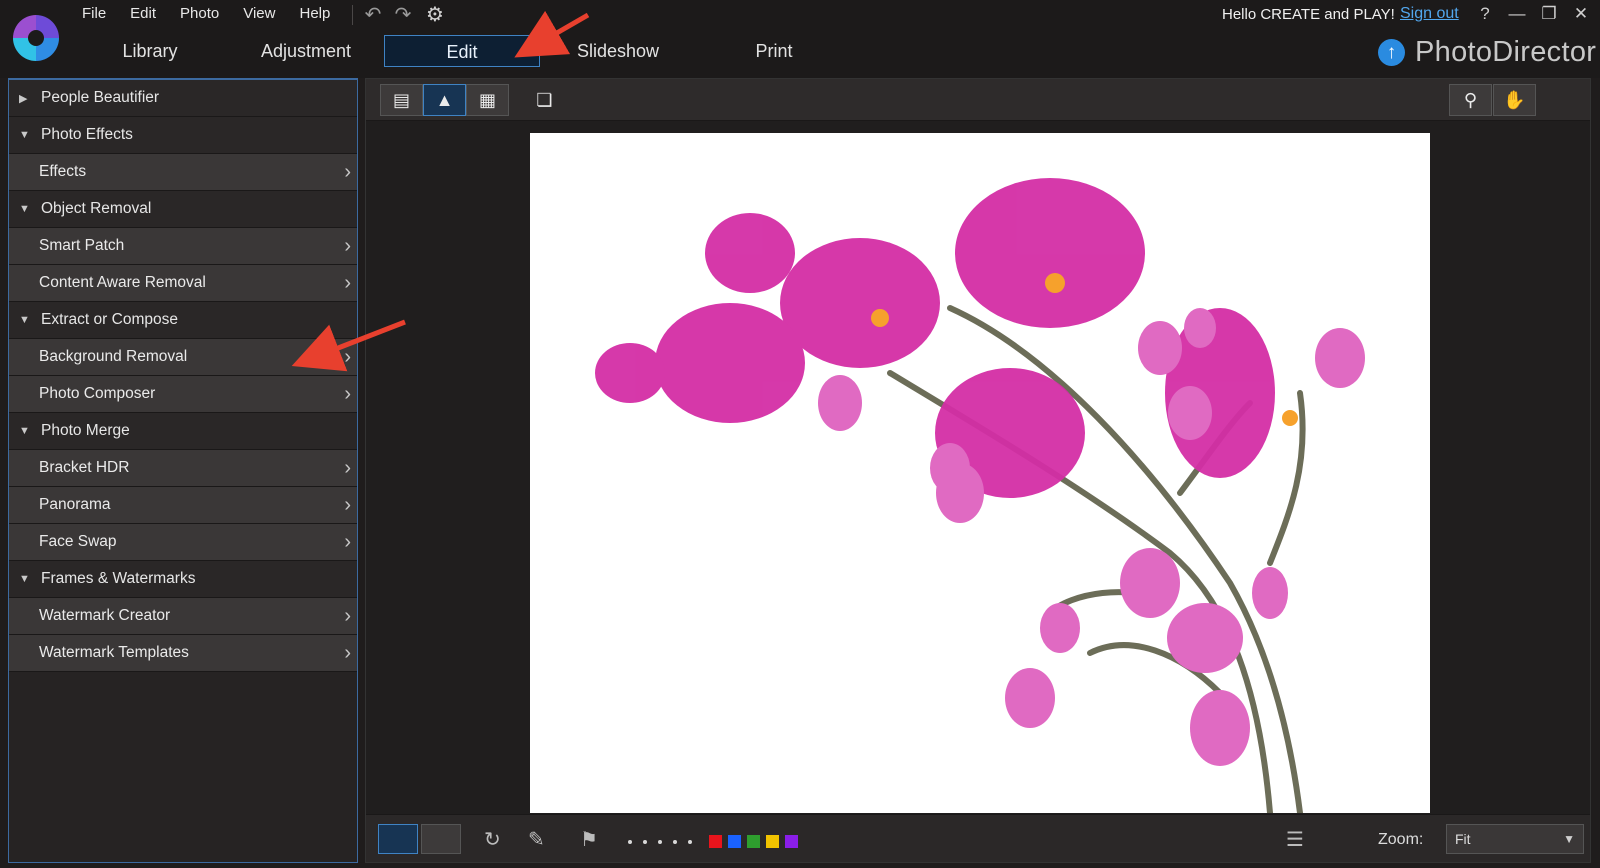 The width and height of the screenshot is (1600, 868). What do you see at coordinates (373, 15) in the screenshot?
I see `undo-icon: ↶` at bounding box center [373, 15].